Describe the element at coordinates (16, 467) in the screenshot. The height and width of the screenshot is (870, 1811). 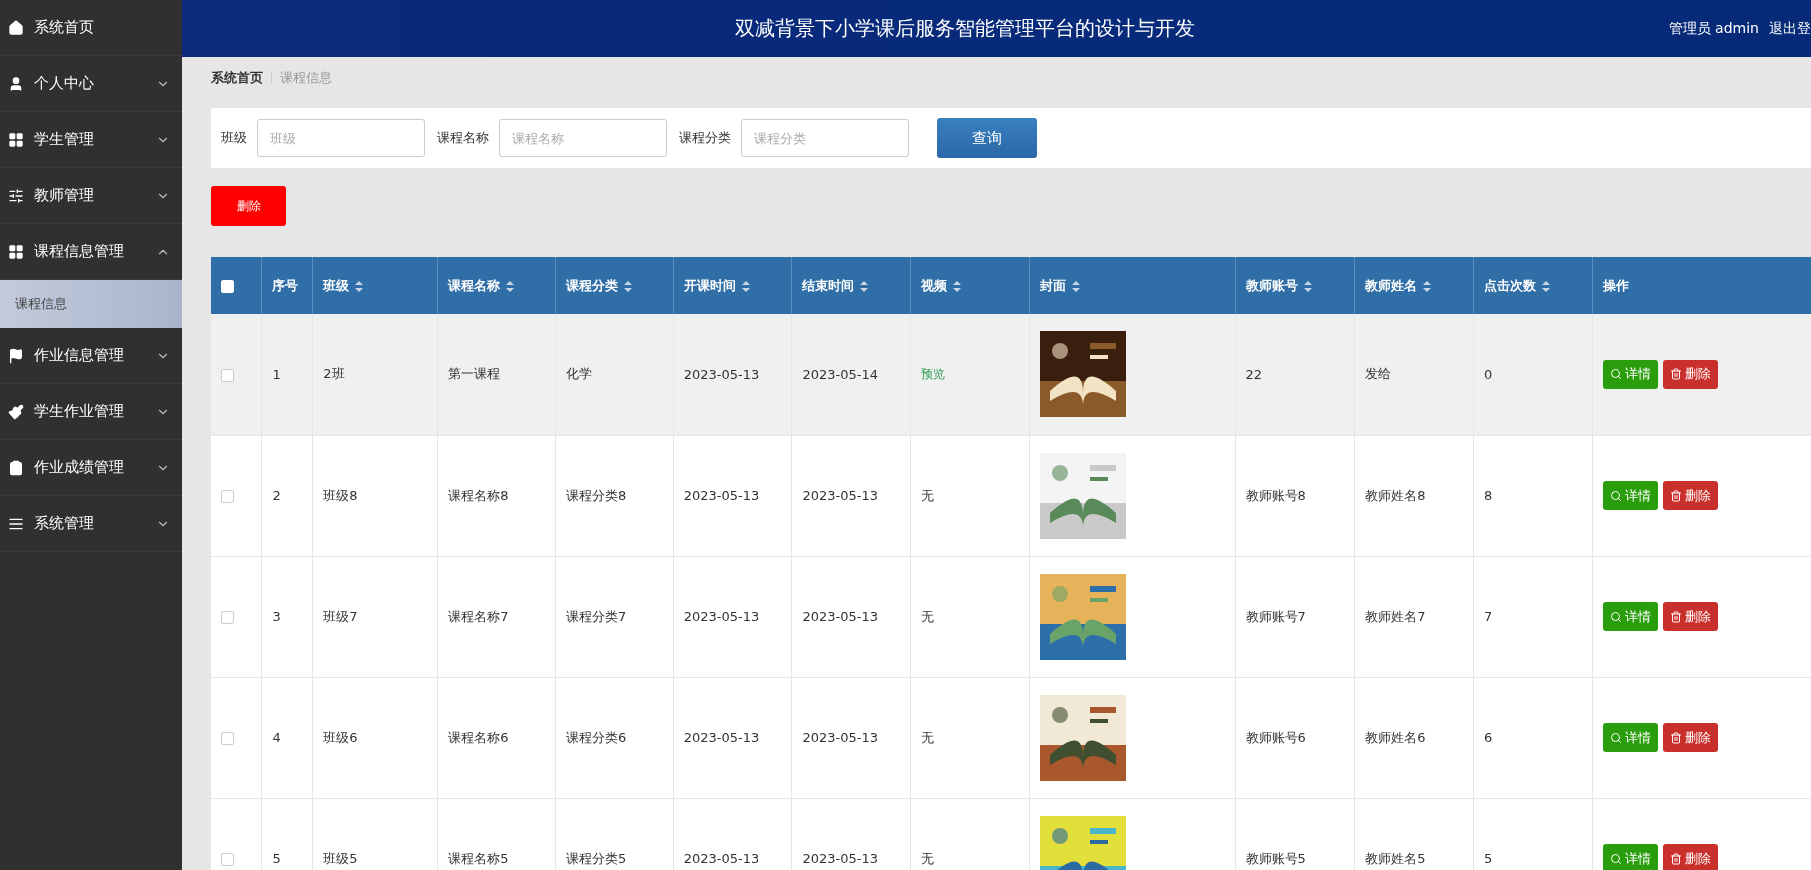
I see `clipboard-icon` at that location.